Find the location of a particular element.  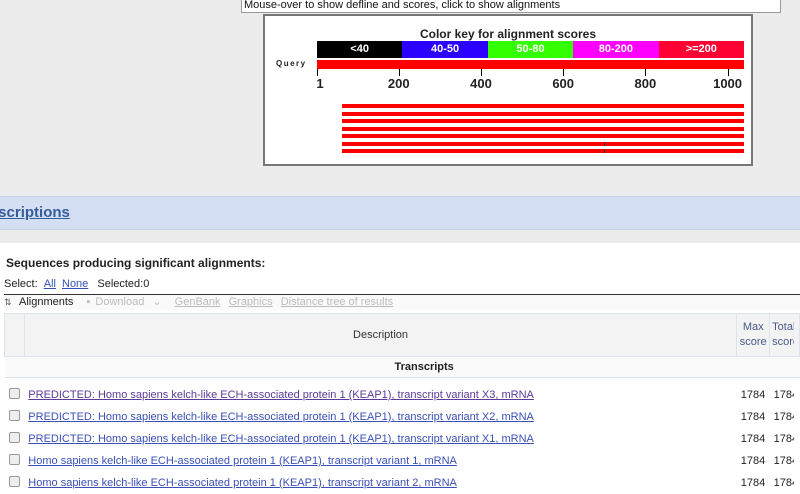

group-header-transcripts: Transcripts is located at coordinates (402, 367).